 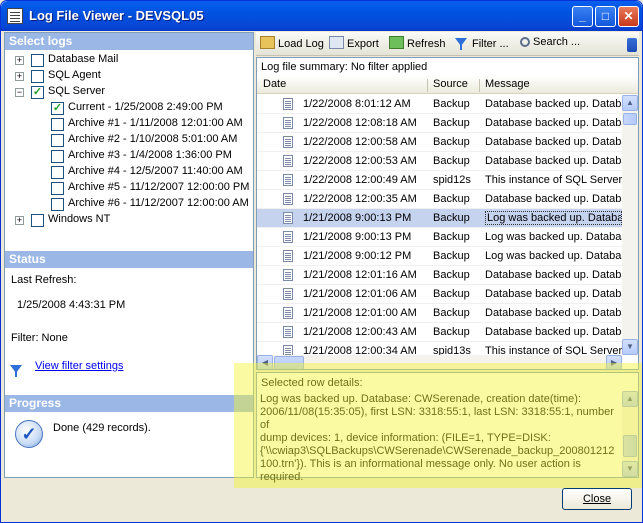 What do you see at coordinates (507, 84) in the screenshot?
I see `column-header-message: Message` at bounding box center [507, 84].